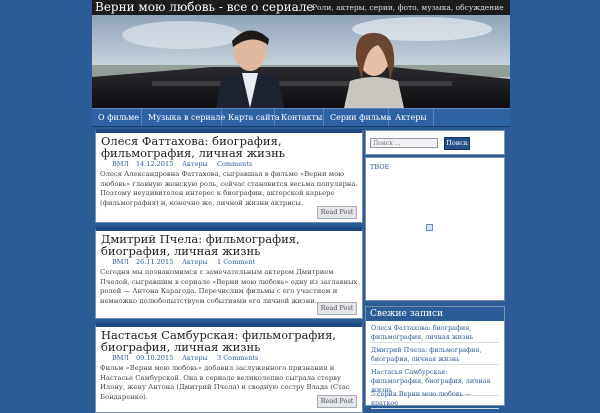  What do you see at coordinates (204, 7) in the screenshot?
I see `site-title: Верни мою любовь - все о сериале` at bounding box center [204, 7].